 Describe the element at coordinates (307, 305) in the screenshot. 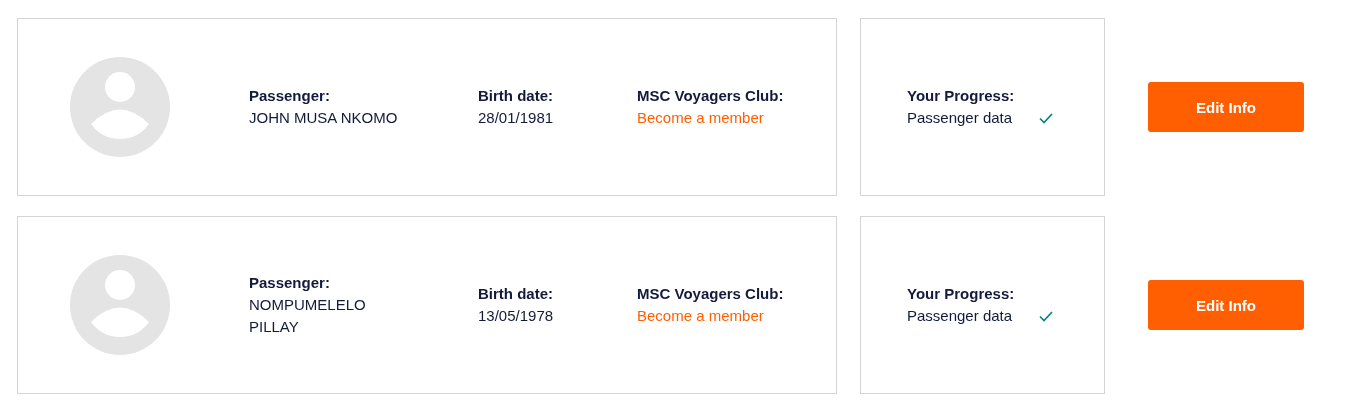

I see `passenger-name: NOMPUMELELO` at that location.